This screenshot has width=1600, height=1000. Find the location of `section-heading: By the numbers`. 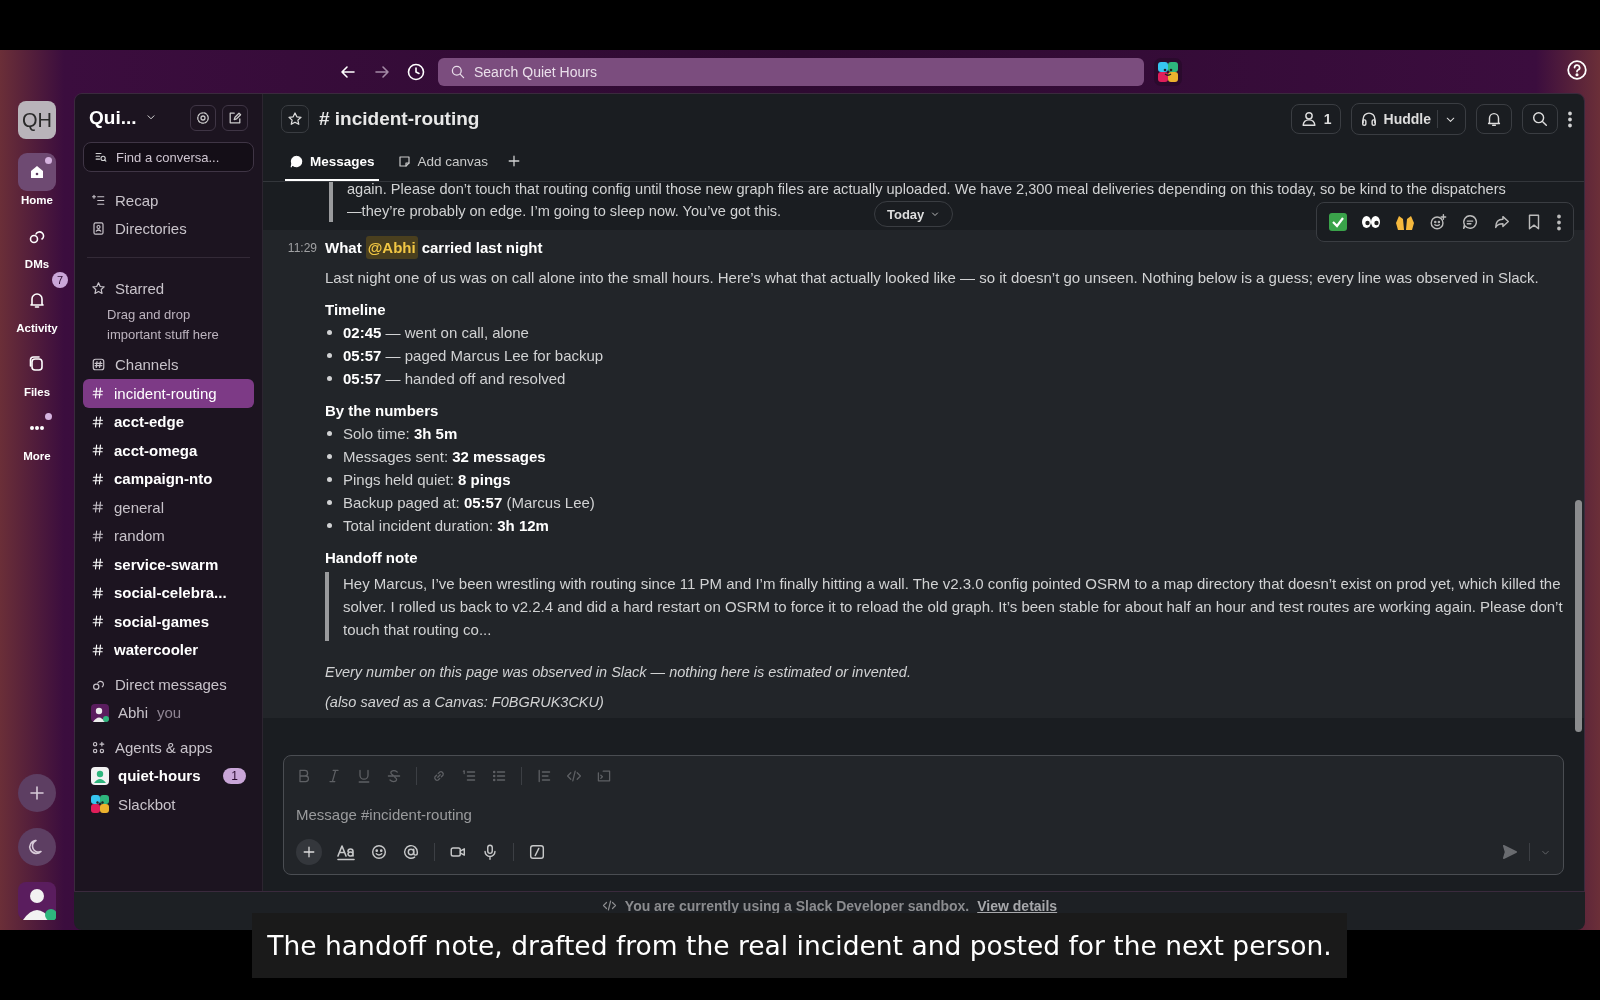

section-heading: By the numbers is located at coordinates (382, 411).